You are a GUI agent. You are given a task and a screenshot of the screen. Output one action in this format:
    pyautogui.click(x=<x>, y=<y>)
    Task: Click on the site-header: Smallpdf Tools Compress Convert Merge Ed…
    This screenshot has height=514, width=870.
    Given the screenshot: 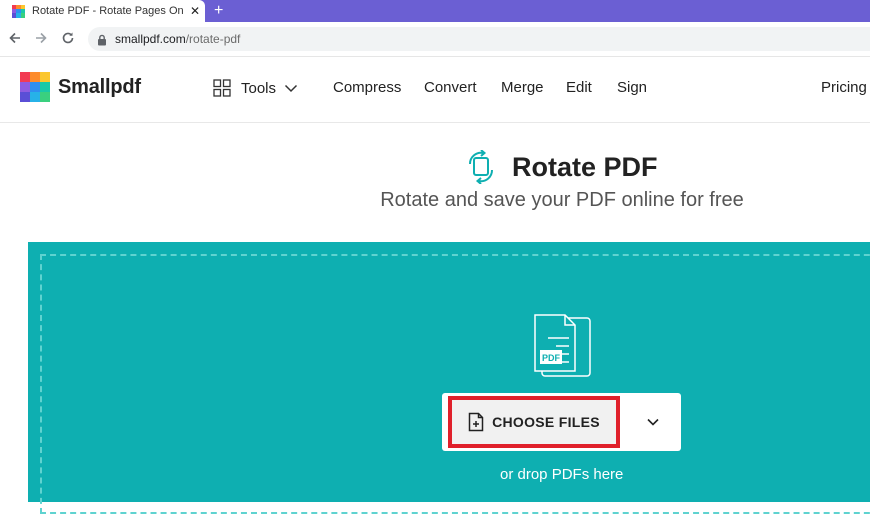 What is the action you would take?
    pyautogui.click(x=435, y=90)
    